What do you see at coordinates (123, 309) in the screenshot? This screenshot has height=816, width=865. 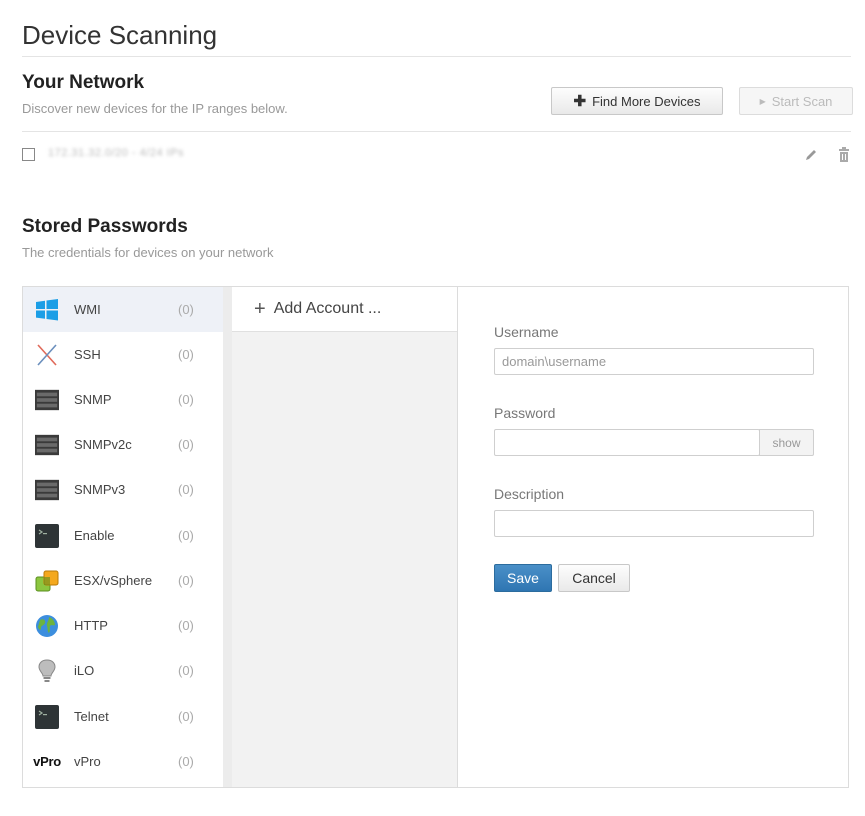 I see `credential-type-wmi: WMI (0)` at bounding box center [123, 309].